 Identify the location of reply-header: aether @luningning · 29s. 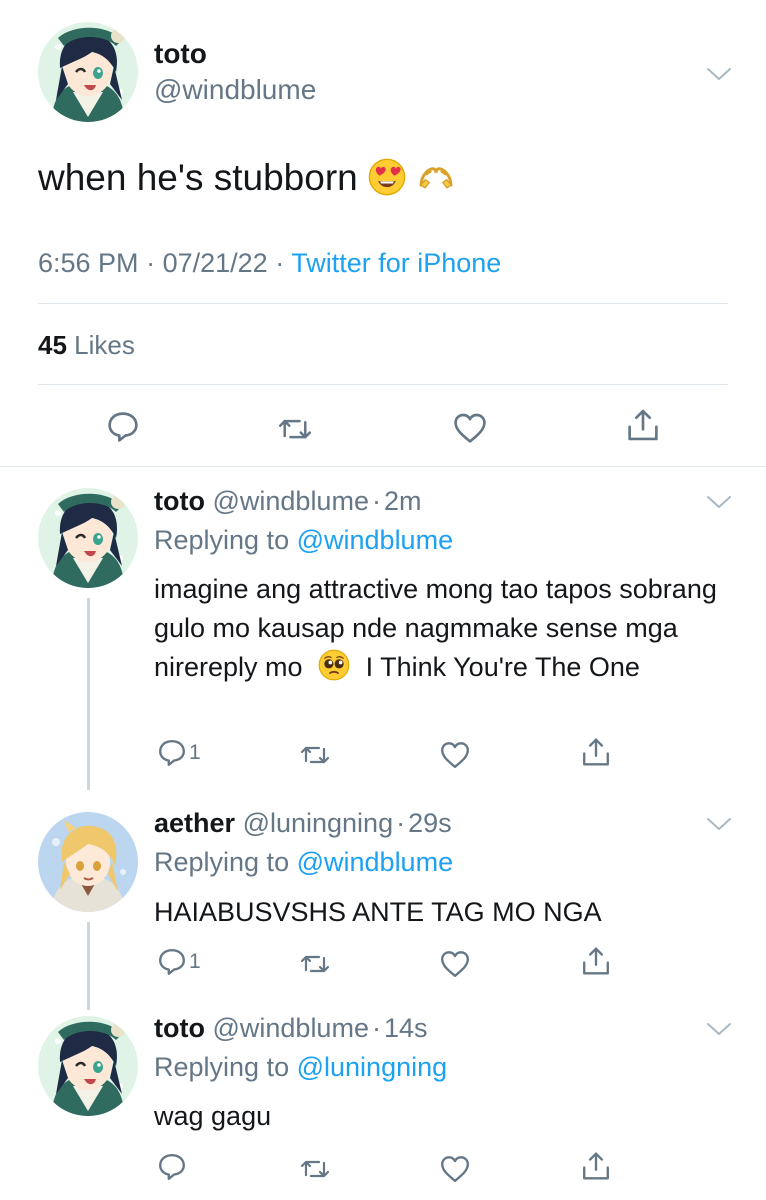
(303, 823).